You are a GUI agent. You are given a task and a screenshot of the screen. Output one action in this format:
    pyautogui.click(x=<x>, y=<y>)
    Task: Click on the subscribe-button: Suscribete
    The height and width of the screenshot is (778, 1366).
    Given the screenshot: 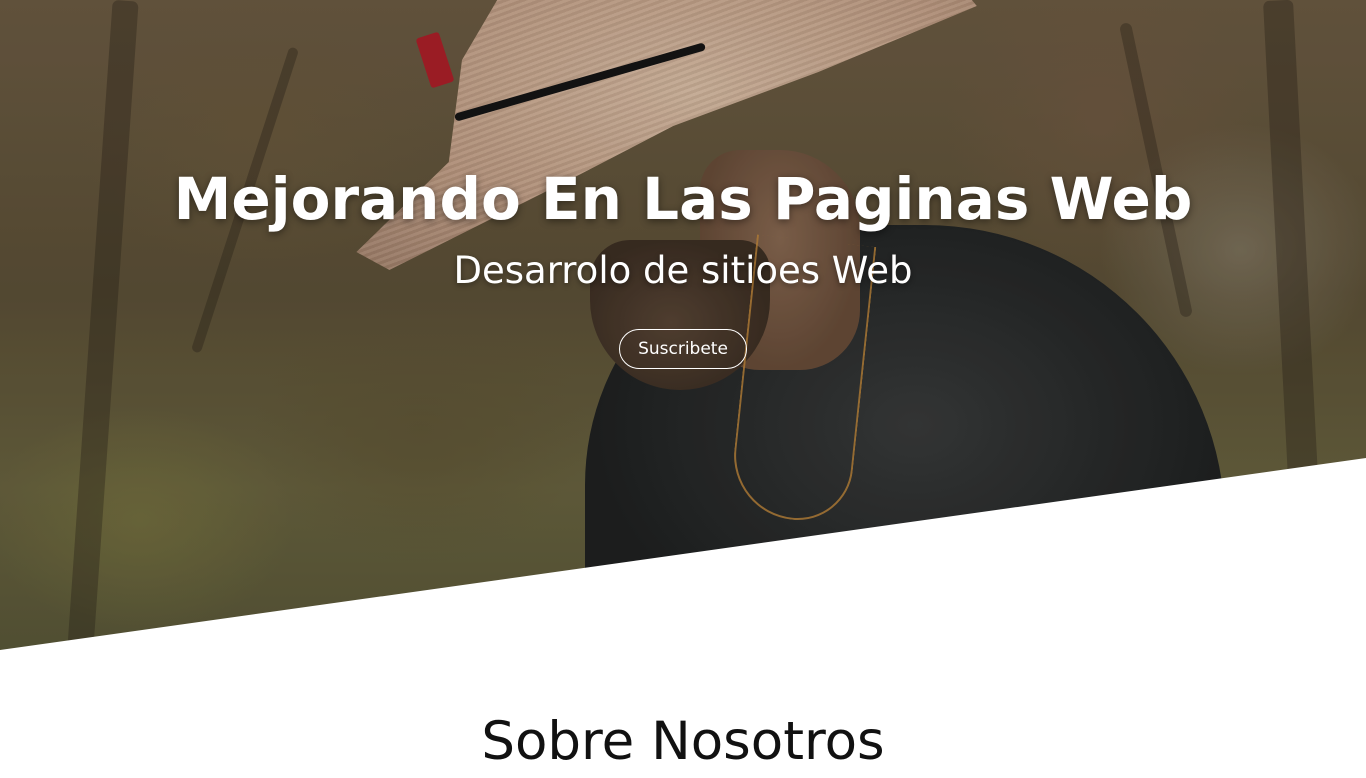 What is the action you would take?
    pyautogui.click(x=683, y=349)
    